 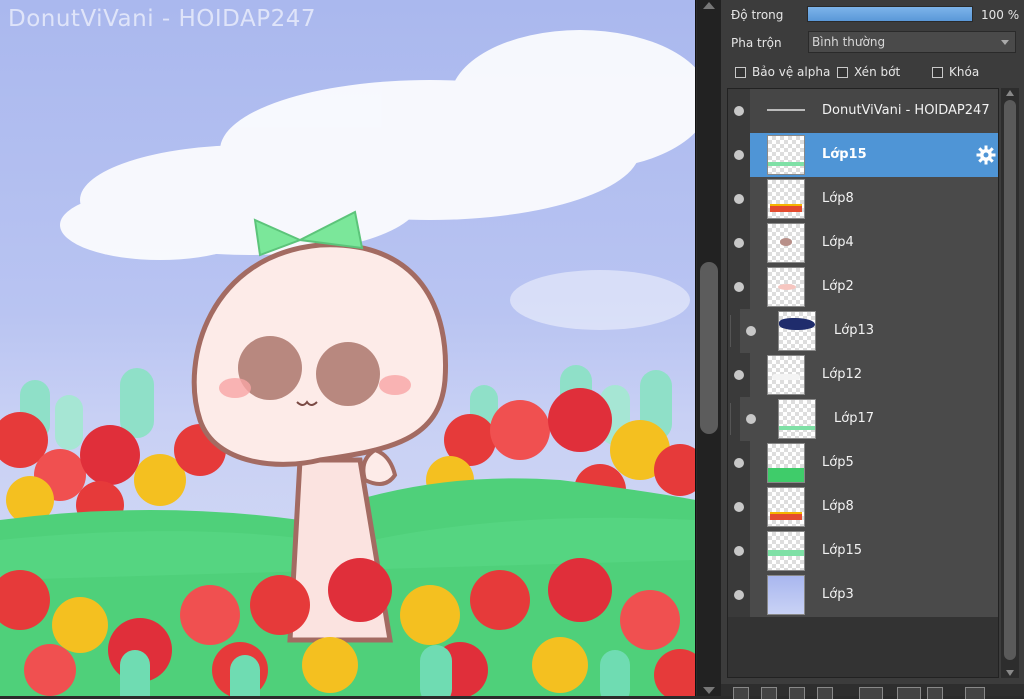 What do you see at coordinates (890, 14) in the screenshot?
I see `opacity-slider` at bounding box center [890, 14].